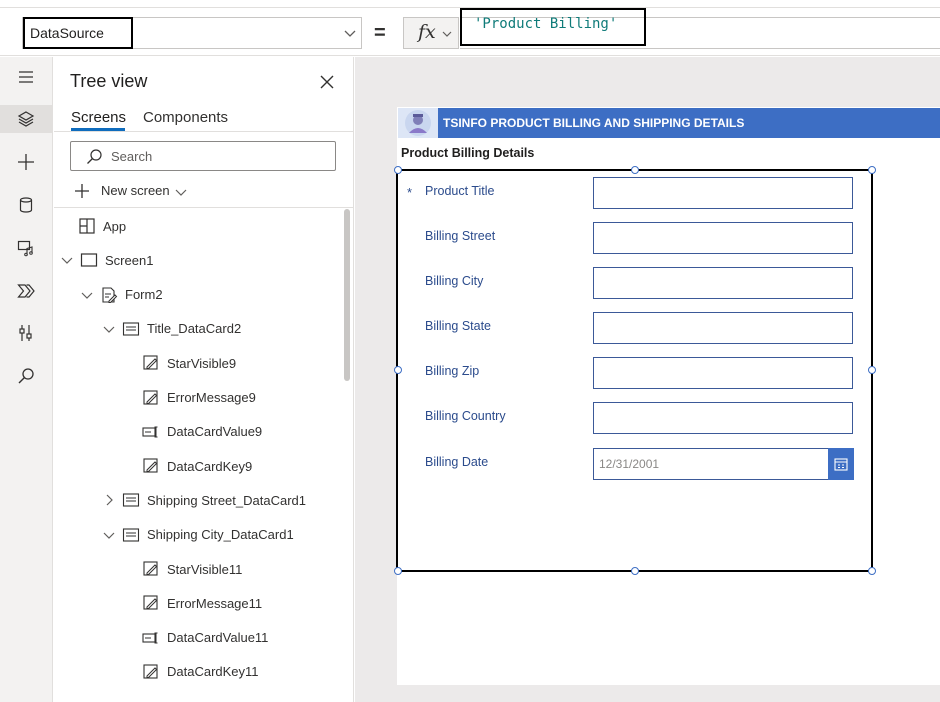 This screenshot has width=940, height=702. What do you see at coordinates (129, 260) in the screenshot?
I see `tree-node-label: Screen1` at bounding box center [129, 260].